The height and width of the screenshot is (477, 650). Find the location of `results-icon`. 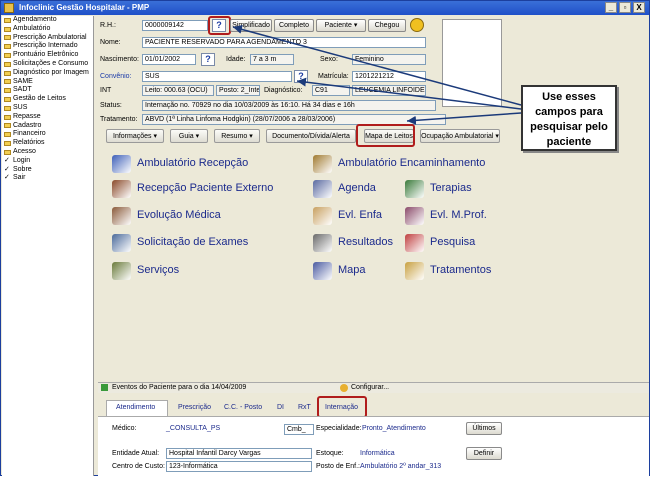

results-icon is located at coordinates (322, 243).